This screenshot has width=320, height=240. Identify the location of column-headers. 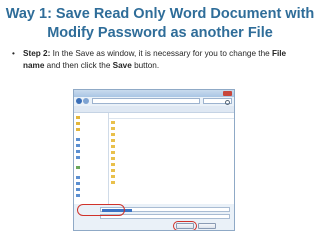
(171, 116).